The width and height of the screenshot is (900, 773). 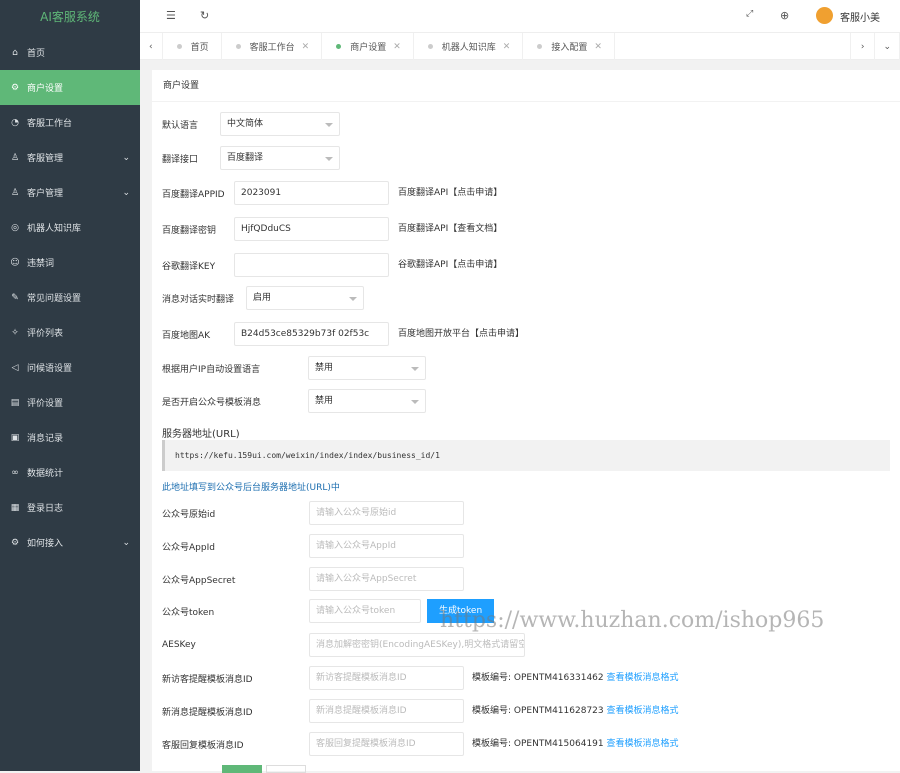 I want to click on realtime-translate-label: 消息对话实时翻译, so click(x=198, y=299).